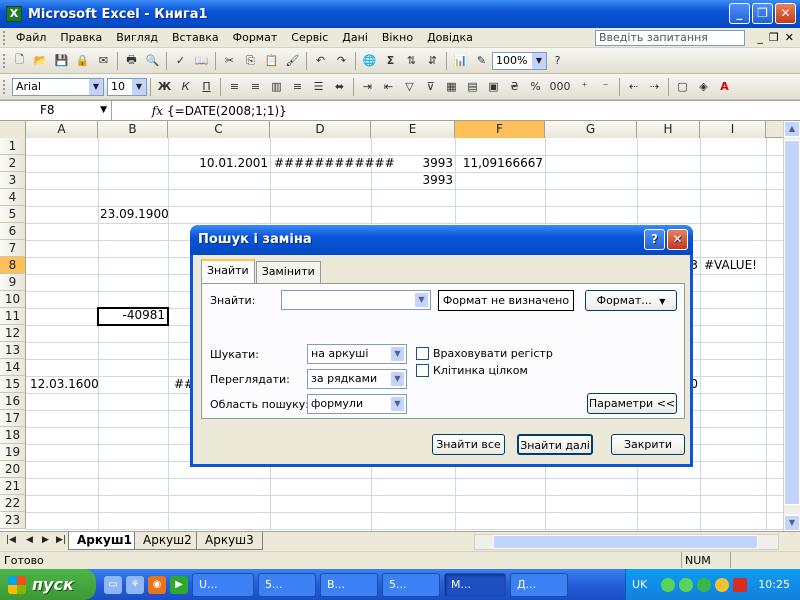  Describe the element at coordinates (13, 384) in the screenshot. I see `row-header: 15` at that location.